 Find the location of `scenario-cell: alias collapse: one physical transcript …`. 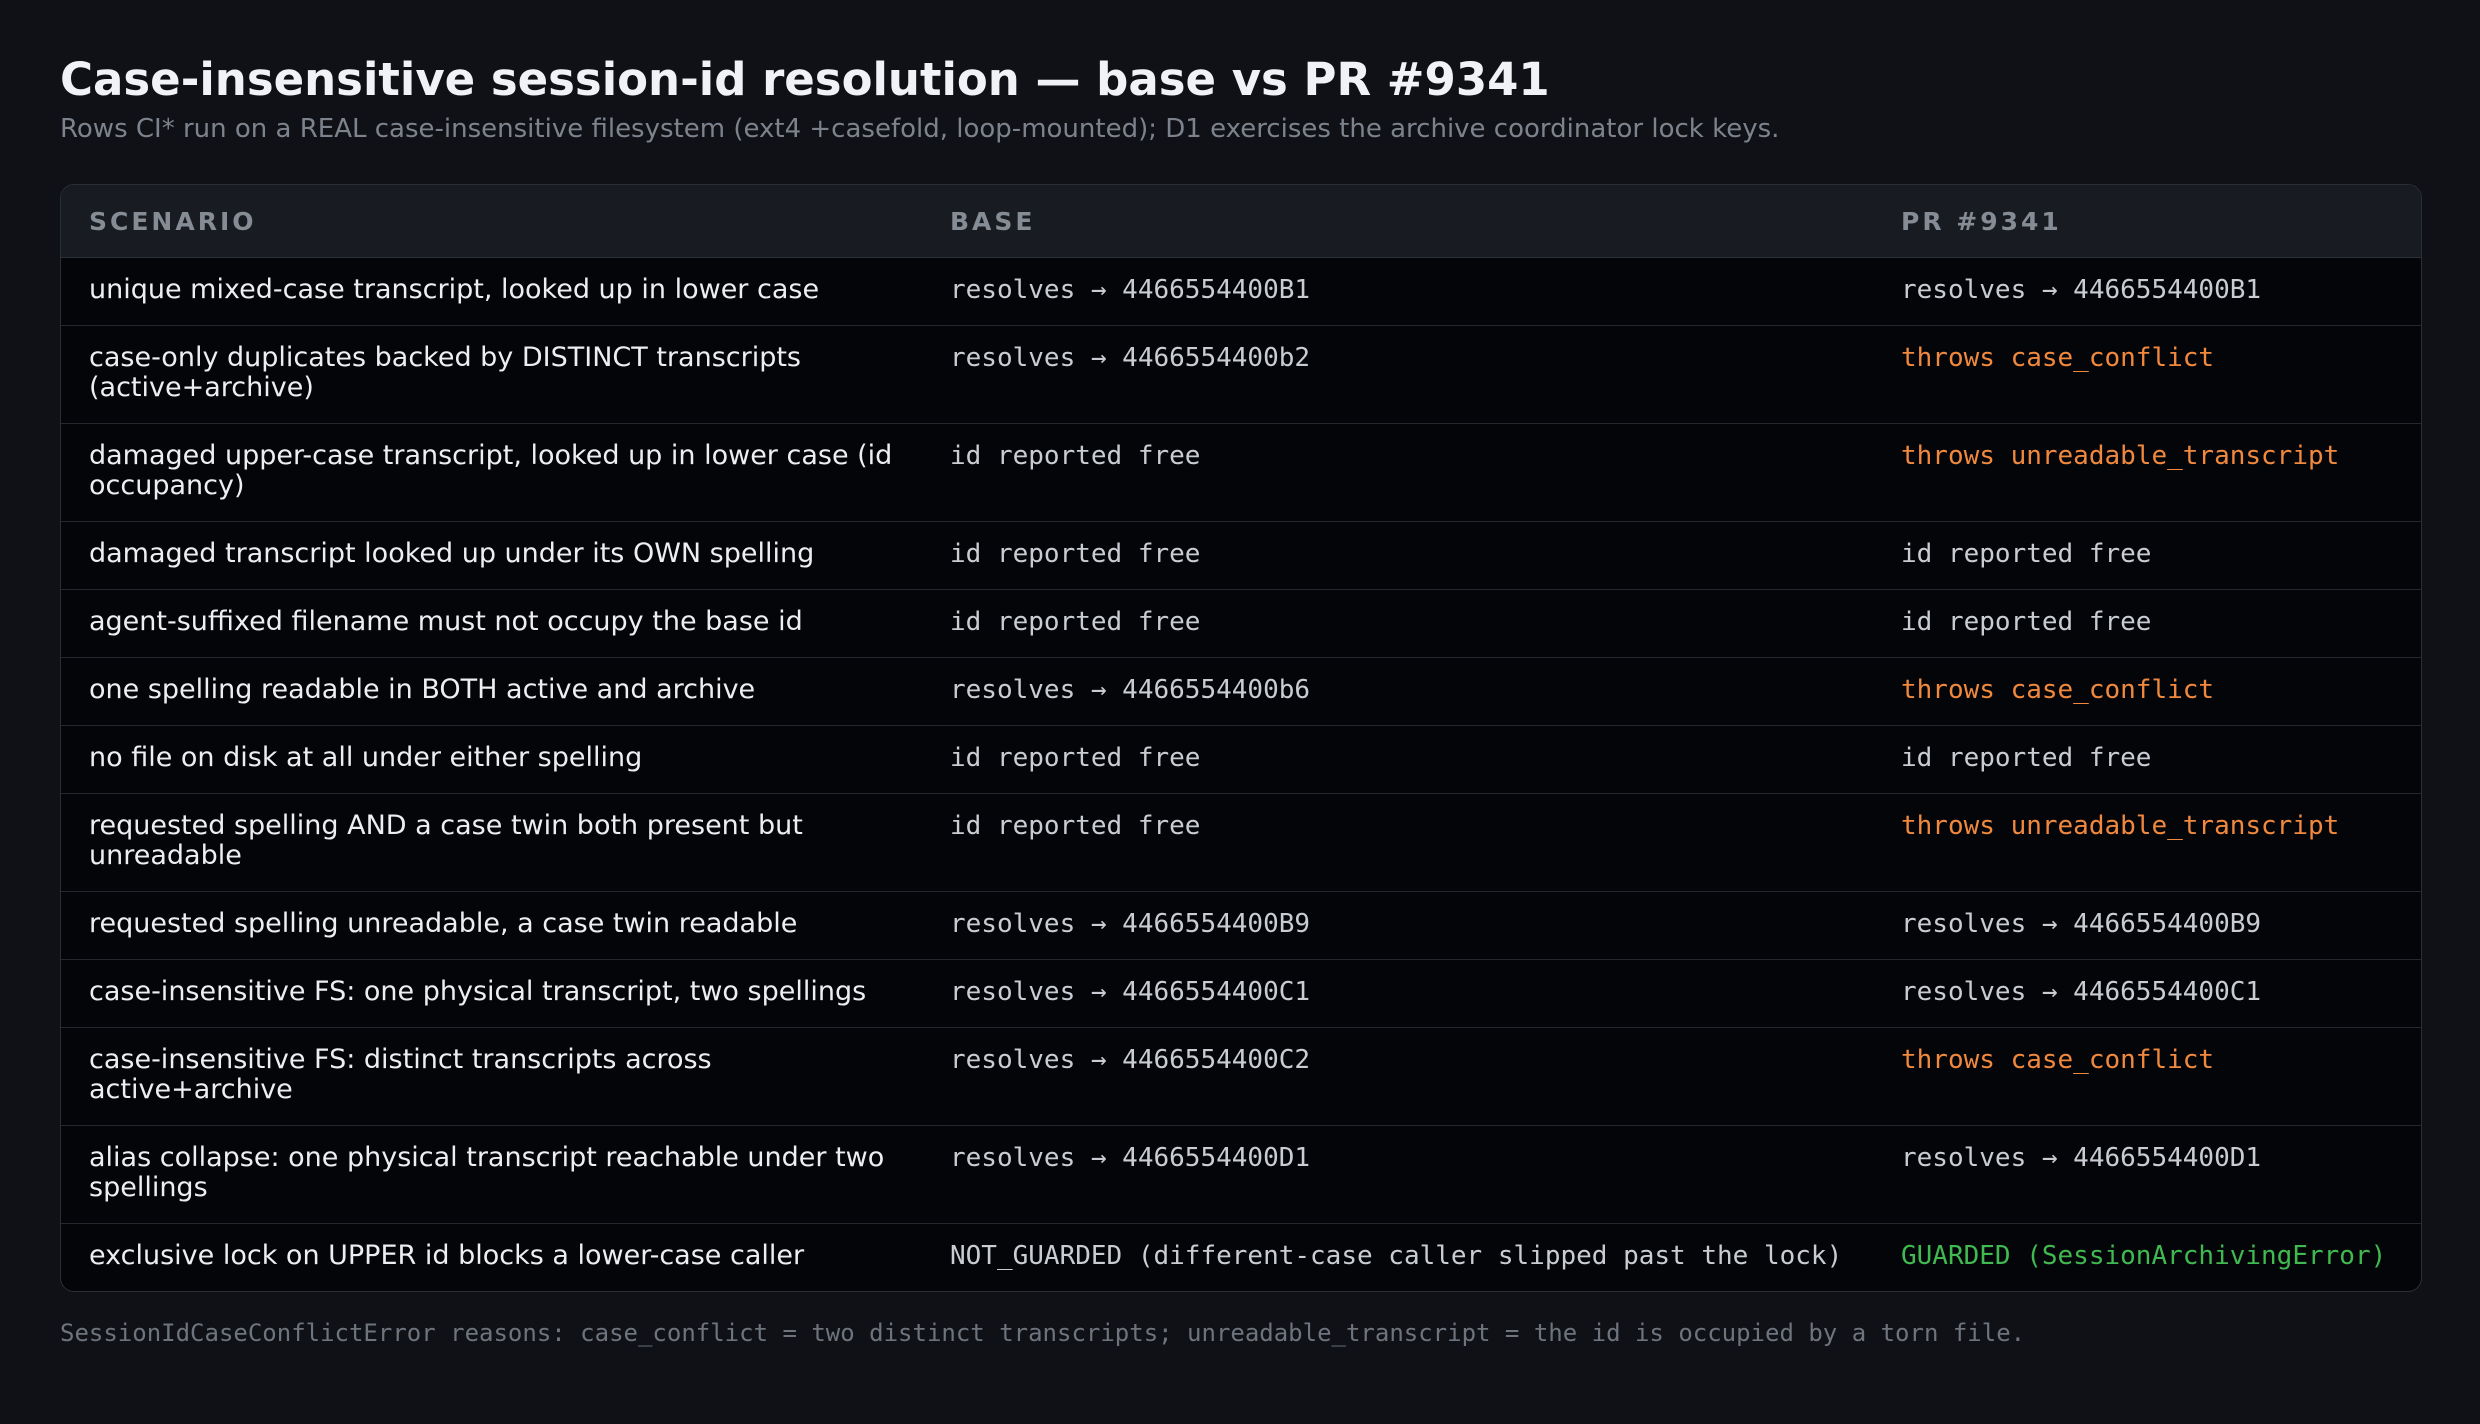

scenario-cell: alias collapse: one physical transcript … is located at coordinates (491, 1174).